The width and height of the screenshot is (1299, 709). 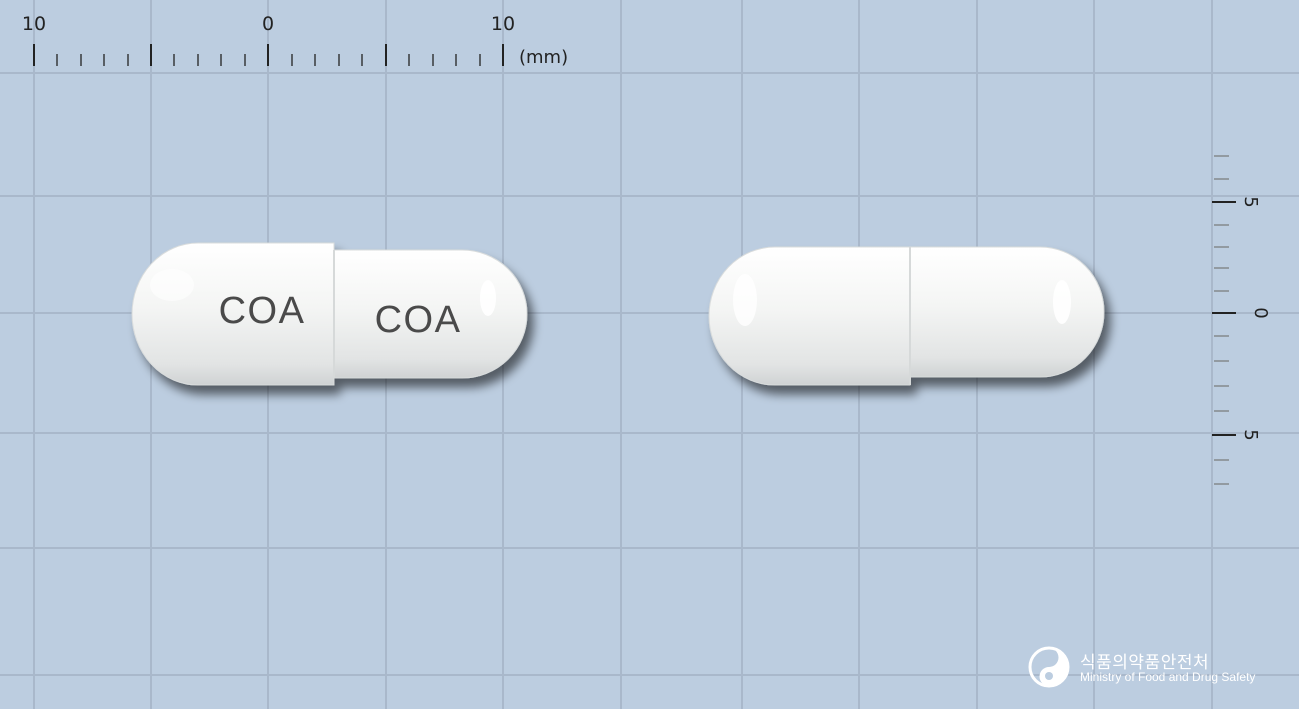 I want to click on ruler-right-label-center: 0, so click(x=1260, y=312).